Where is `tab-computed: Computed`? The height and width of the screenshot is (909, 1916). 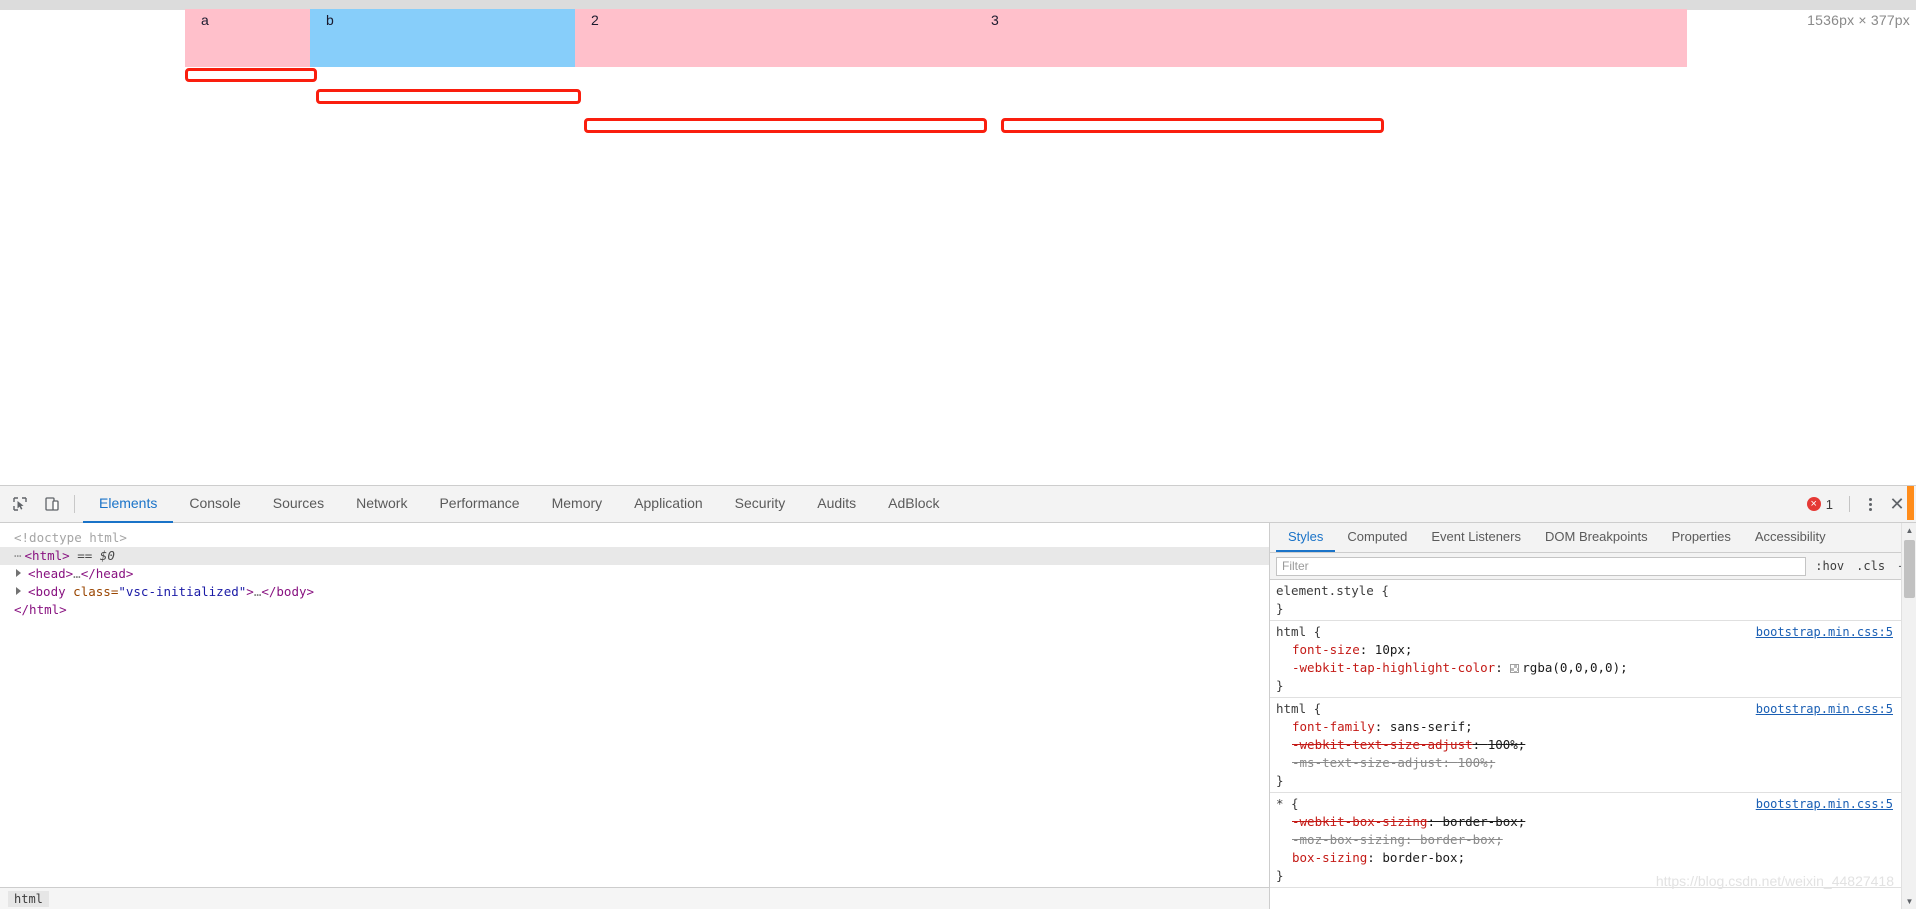
tab-computed: Computed is located at coordinates (1377, 537).